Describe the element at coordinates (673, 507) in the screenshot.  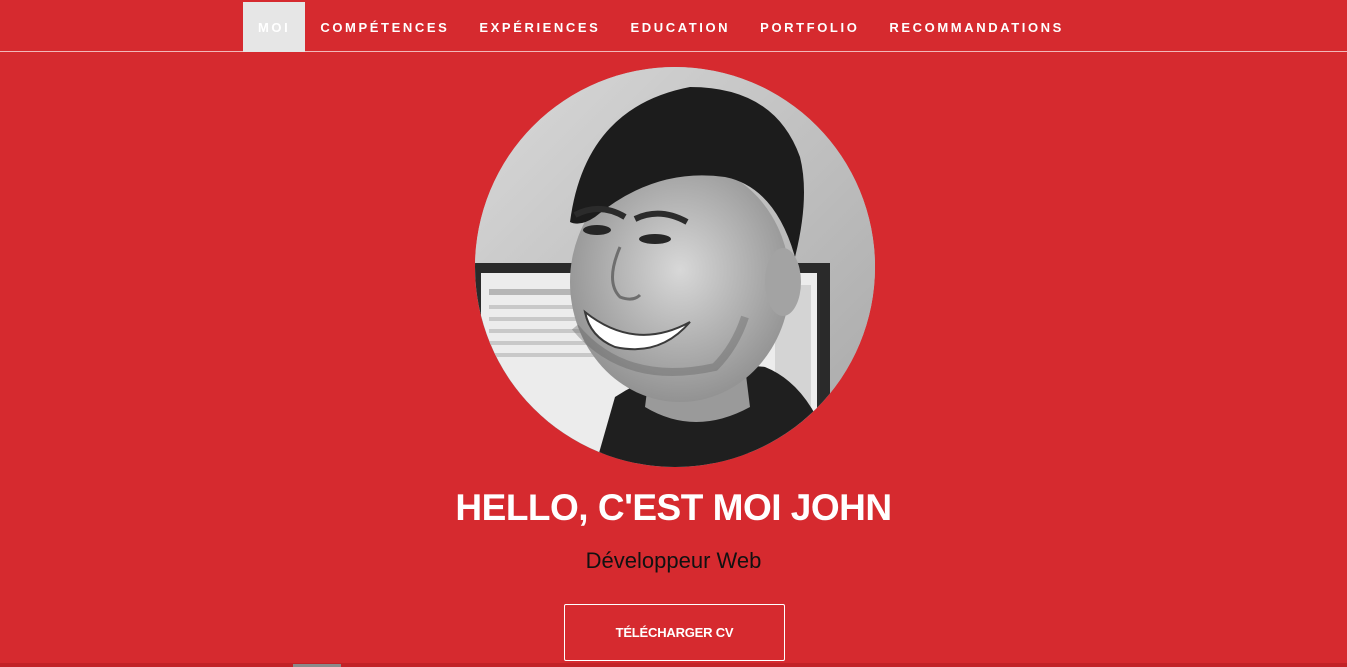
I see `hero-headline: HELLO, C'EST MOI JOHN` at that location.